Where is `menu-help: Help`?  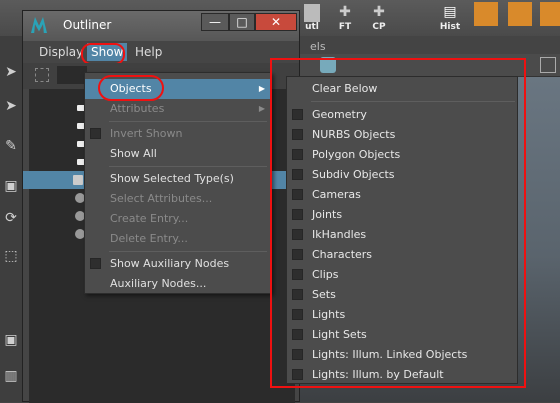
menu-help: Help is located at coordinates (148, 52).